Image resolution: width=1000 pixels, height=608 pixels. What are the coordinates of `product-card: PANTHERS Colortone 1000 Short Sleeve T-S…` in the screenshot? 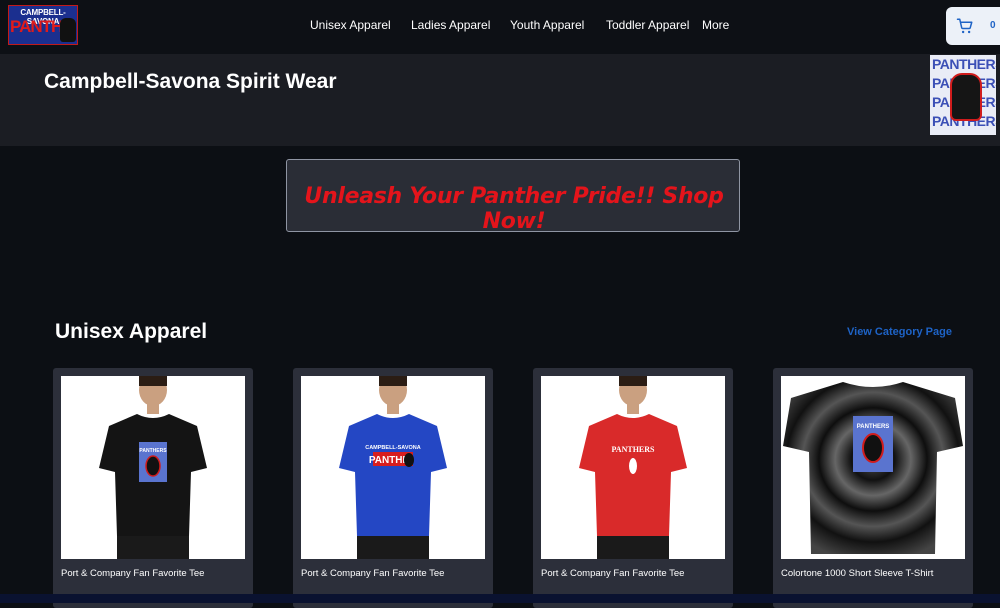 It's located at (873, 488).